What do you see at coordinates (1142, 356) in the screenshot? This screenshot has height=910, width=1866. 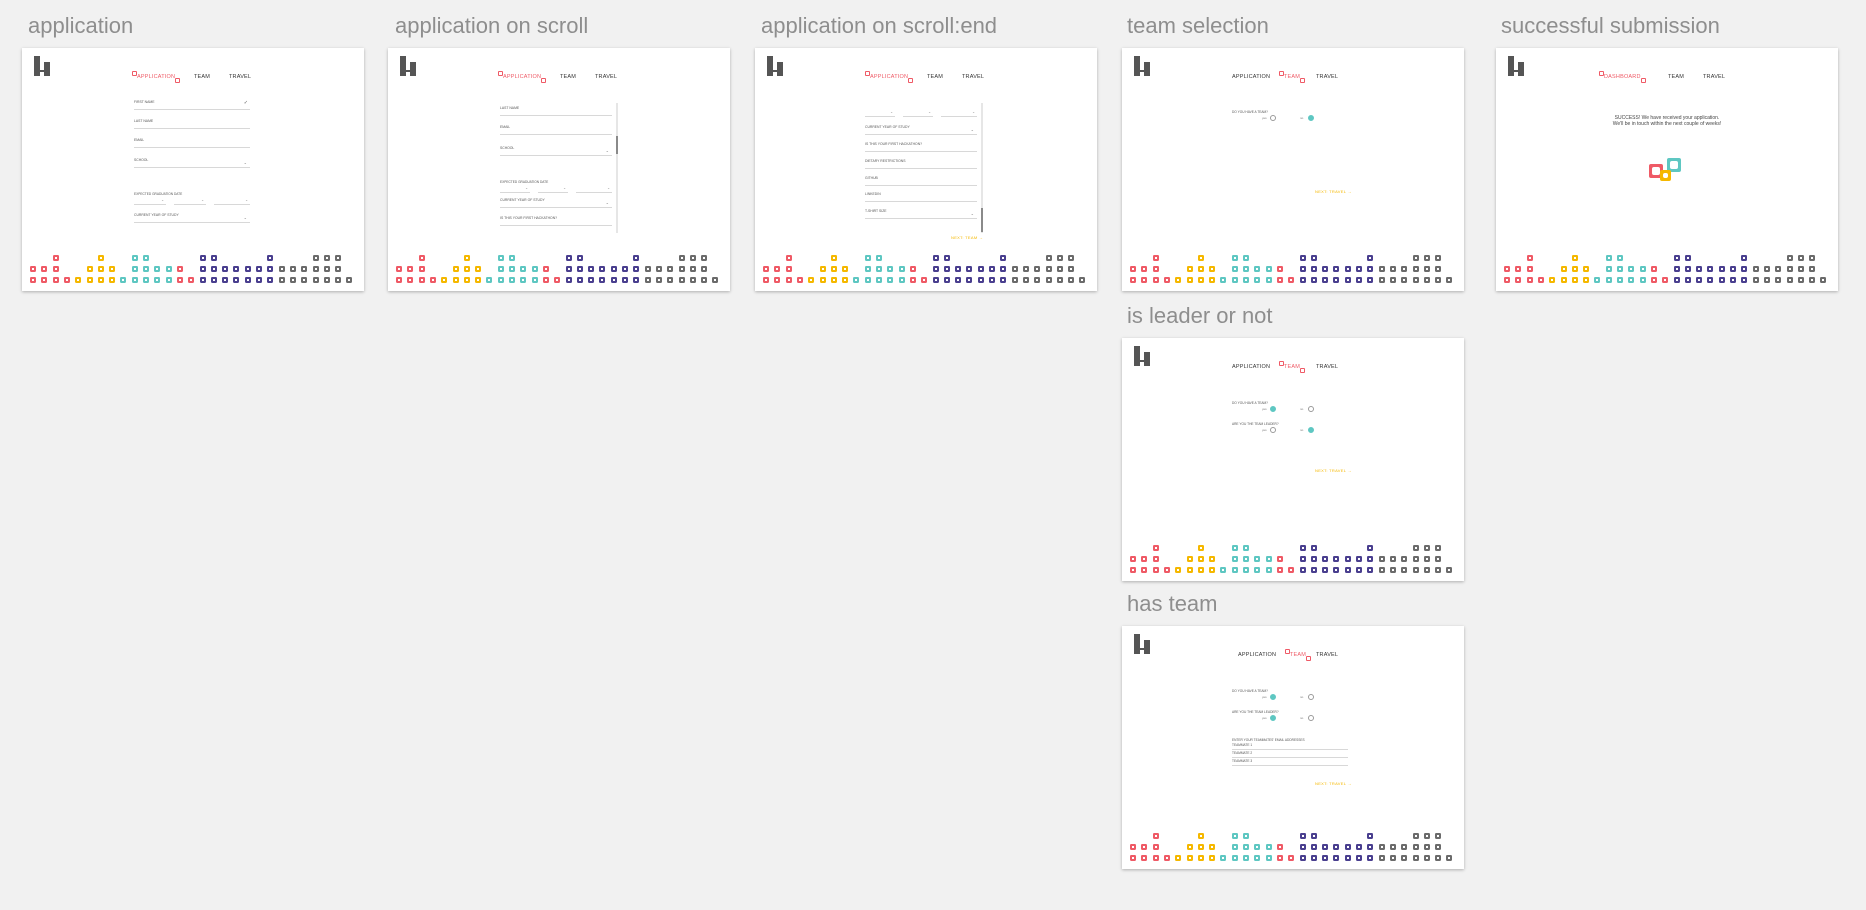 I see `logo-icon` at bounding box center [1142, 356].